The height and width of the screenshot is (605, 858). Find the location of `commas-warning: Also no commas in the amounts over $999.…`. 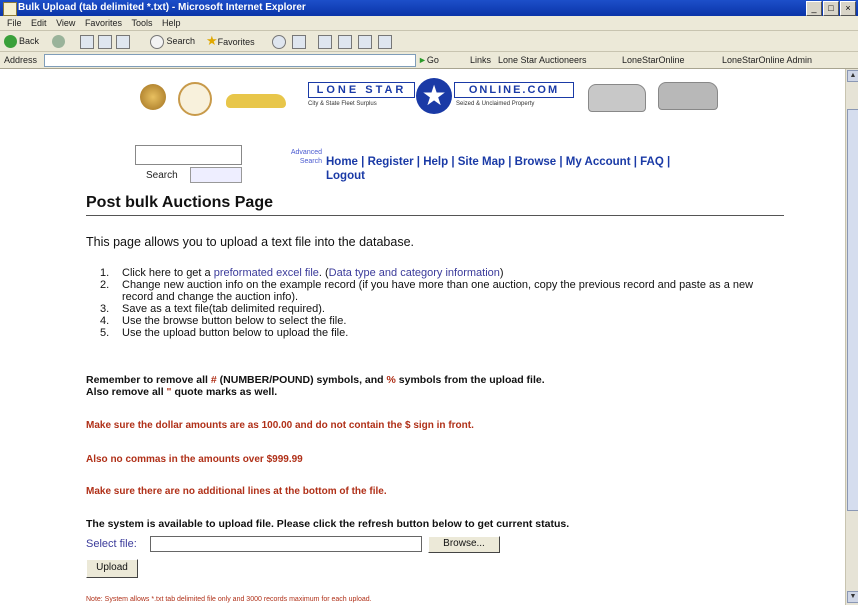

commas-warning: Also no commas in the amounts over $999.… is located at coordinates (194, 459).